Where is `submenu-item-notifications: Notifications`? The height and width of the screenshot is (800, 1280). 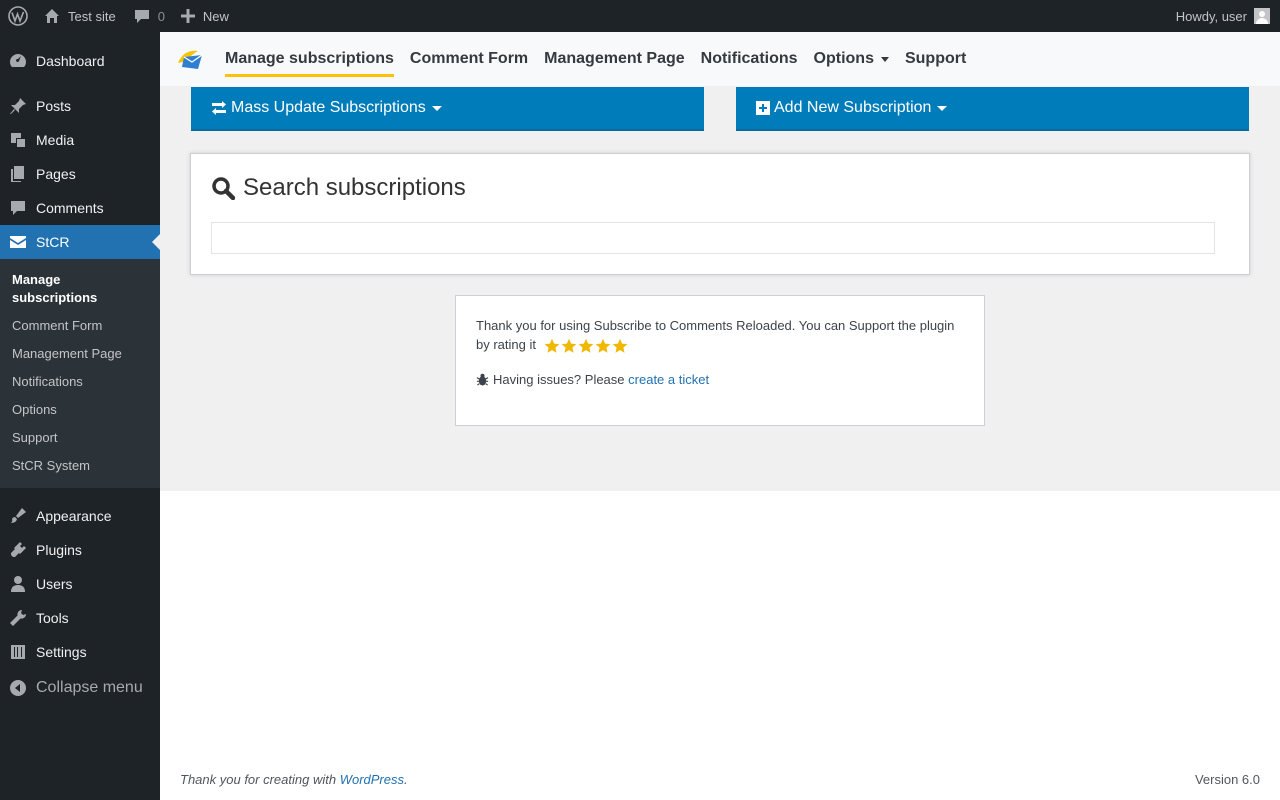
submenu-item-notifications: Notifications is located at coordinates (80, 382).